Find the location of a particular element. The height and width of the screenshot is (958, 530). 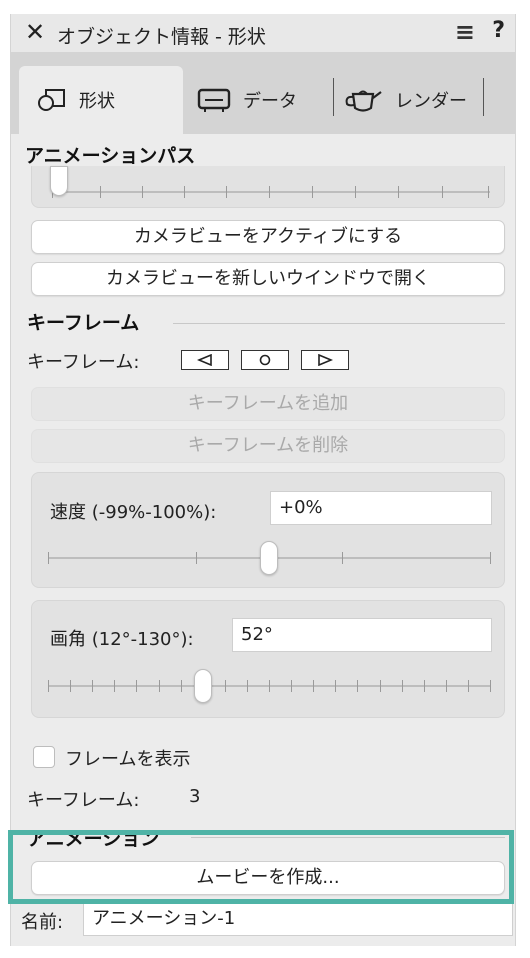

path-slider-thumb is located at coordinates (59, 181).